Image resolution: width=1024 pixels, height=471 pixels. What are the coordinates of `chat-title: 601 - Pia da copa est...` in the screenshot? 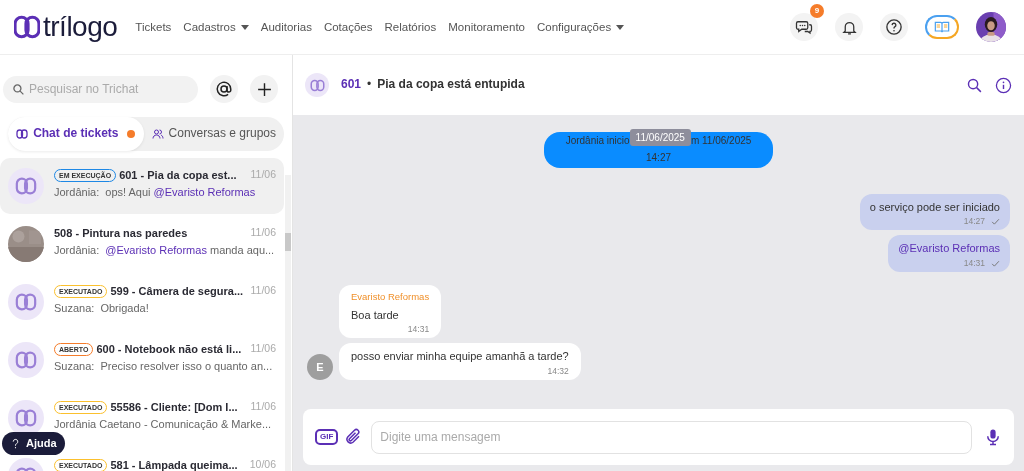 It's located at (178, 175).